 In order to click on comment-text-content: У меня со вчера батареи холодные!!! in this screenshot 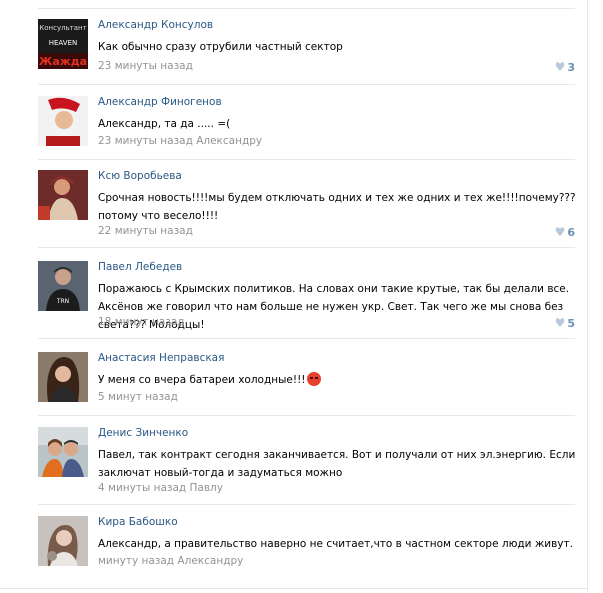, I will do `click(202, 380)`.